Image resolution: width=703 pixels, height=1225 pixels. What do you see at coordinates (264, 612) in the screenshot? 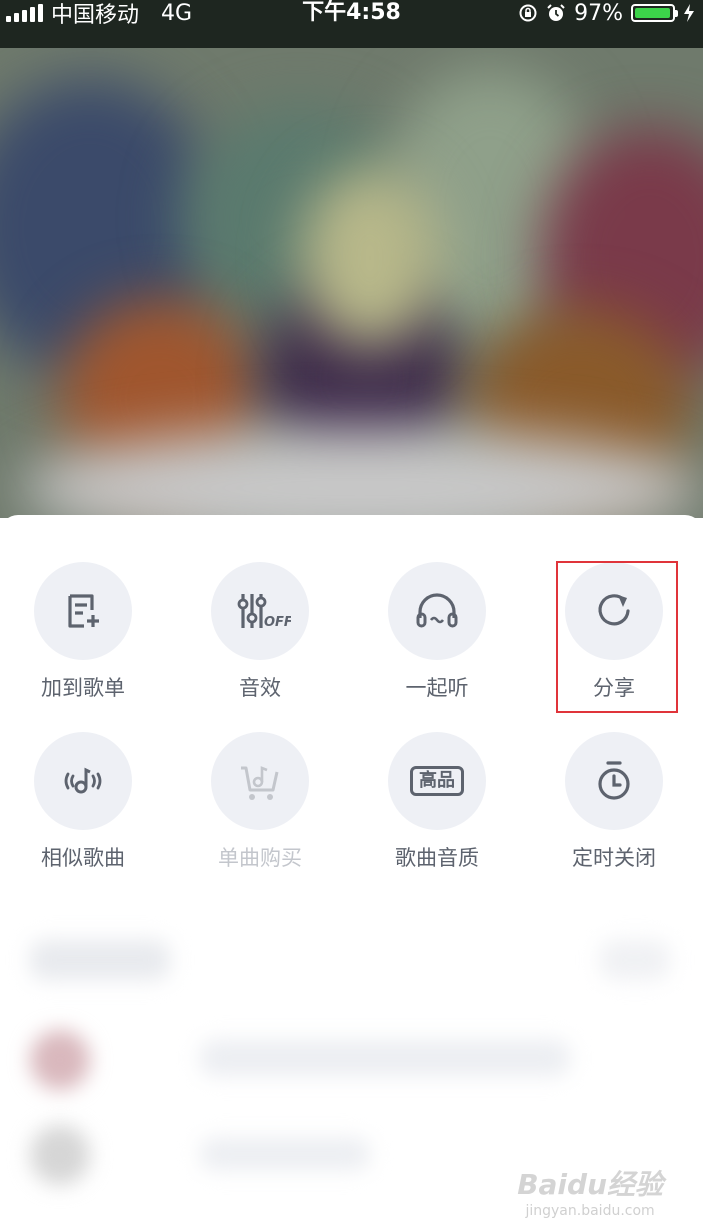
I see `equalizer-off-icon: OFF` at bounding box center [264, 612].